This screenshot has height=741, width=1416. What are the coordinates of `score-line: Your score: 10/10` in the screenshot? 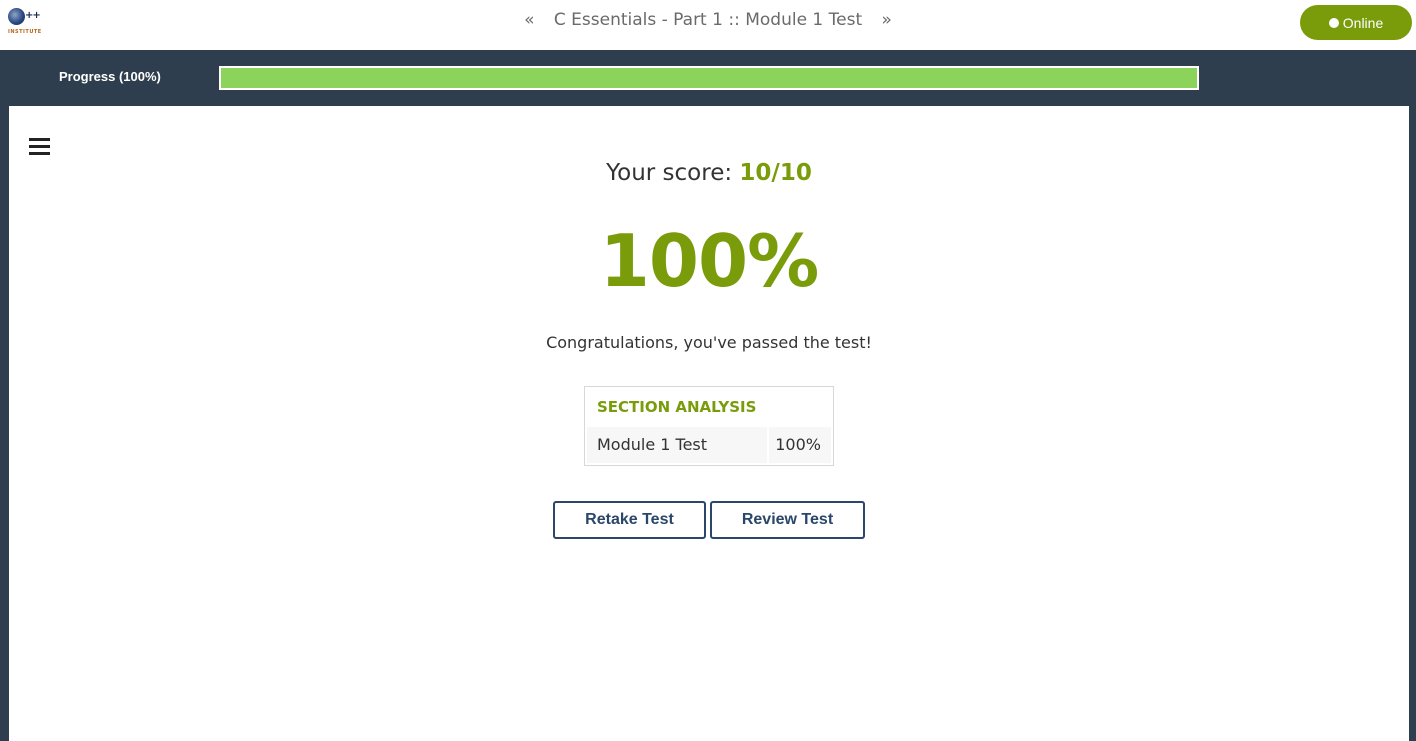 It's located at (709, 173).